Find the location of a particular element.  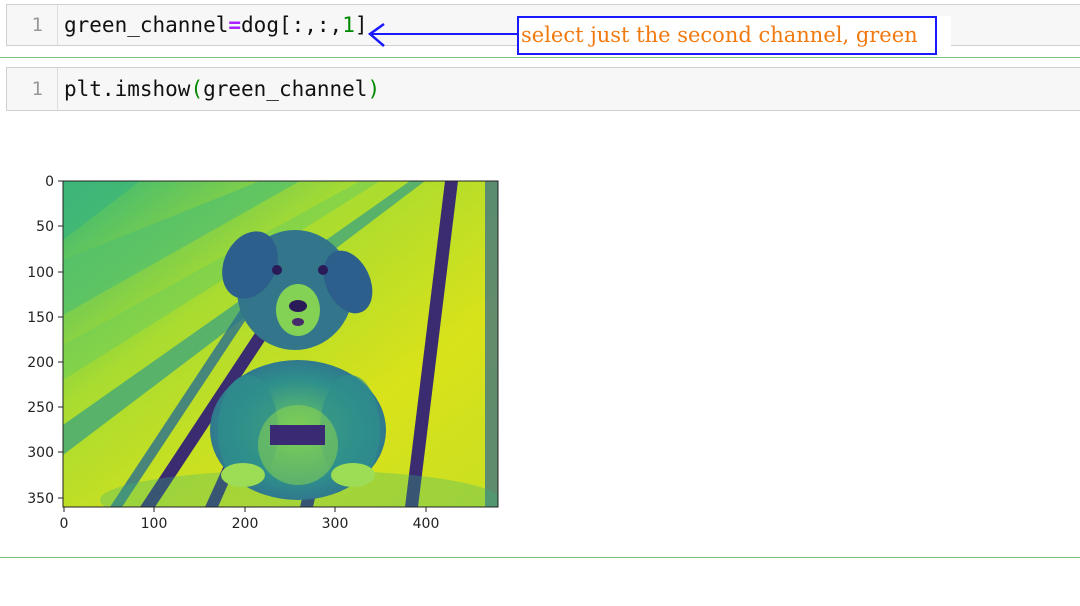

x-axis: 0 100 200 300 400 is located at coordinates (250, 519).